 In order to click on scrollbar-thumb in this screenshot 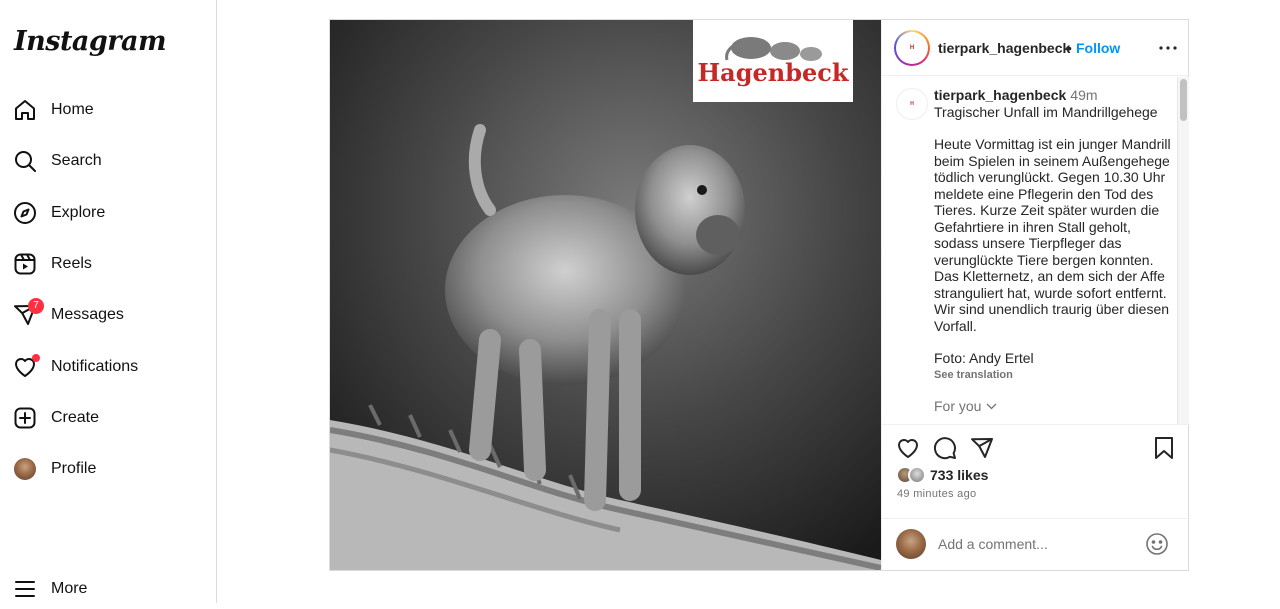, I will do `click(1183, 100)`.